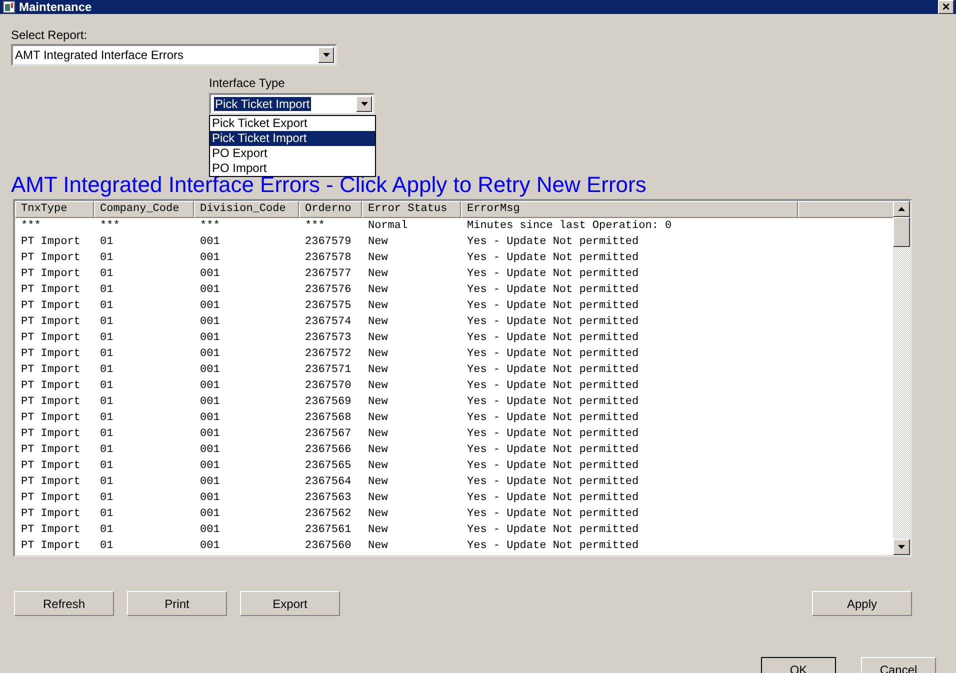  I want to click on interface-type-label: Interface Type, so click(247, 83).